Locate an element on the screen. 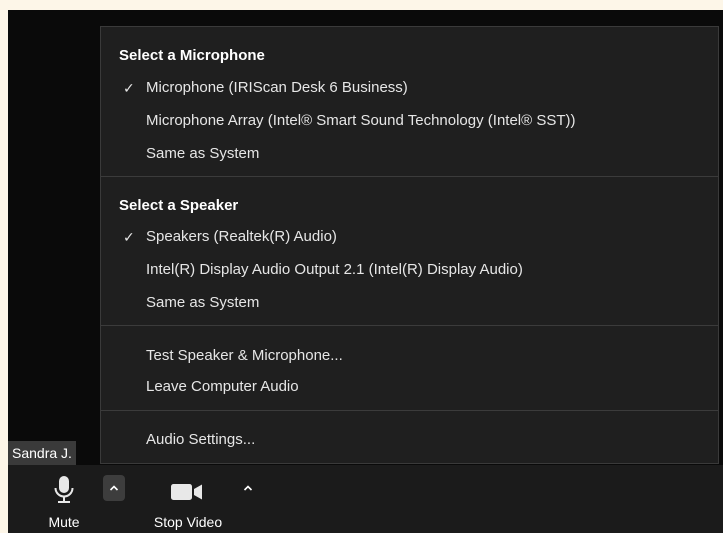 The height and width of the screenshot is (533, 723). menu-item-microphone-iriscan: ✓ Microphone (IRIScan Desk 6 Business) is located at coordinates (409, 88).